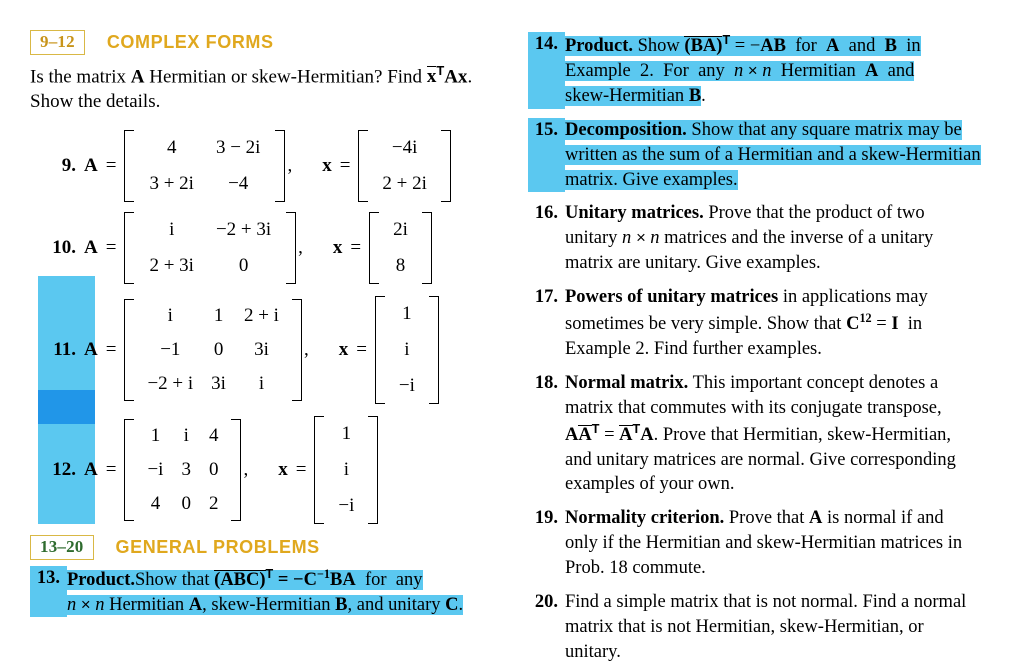 Image resolution: width=1024 pixels, height=665 pixels. I want to click on matrix-cell: 2 + 3i, so click(171, 265).